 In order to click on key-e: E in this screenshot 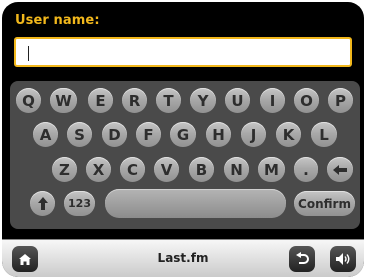, I will do `click(100, 100)`.